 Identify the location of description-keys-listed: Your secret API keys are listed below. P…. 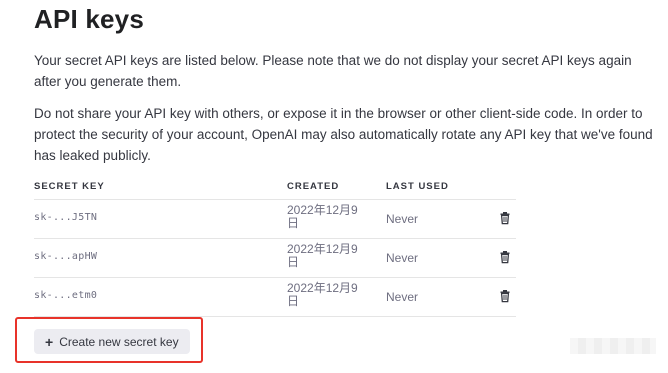
(333, 71).